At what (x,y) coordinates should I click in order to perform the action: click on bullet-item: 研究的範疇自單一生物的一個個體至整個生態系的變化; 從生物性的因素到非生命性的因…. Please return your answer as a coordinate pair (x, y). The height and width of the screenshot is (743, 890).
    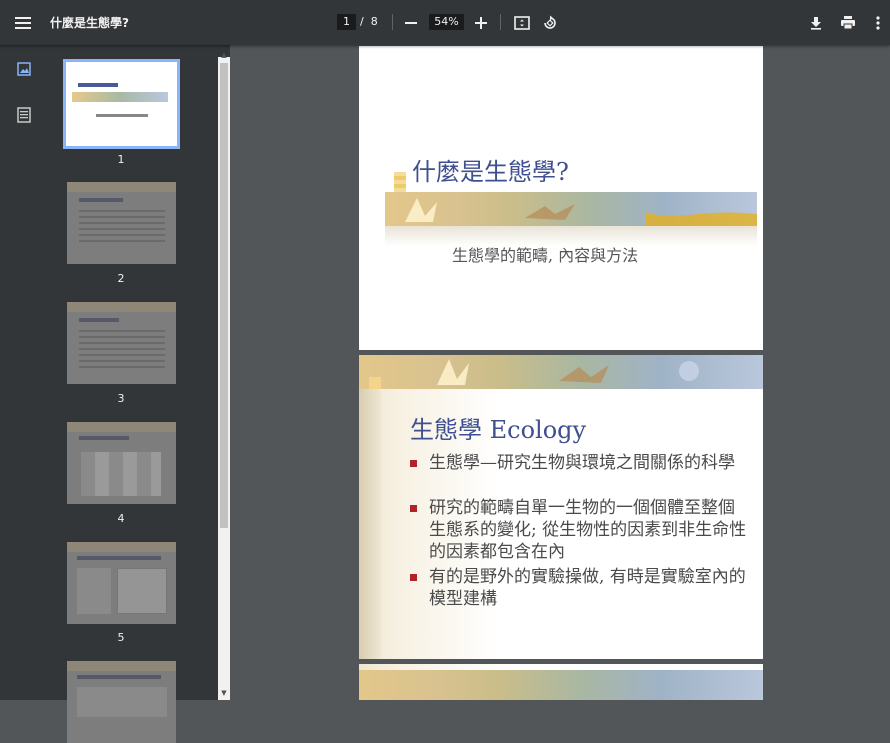
    Looking at the image, I should click on (579, 530).